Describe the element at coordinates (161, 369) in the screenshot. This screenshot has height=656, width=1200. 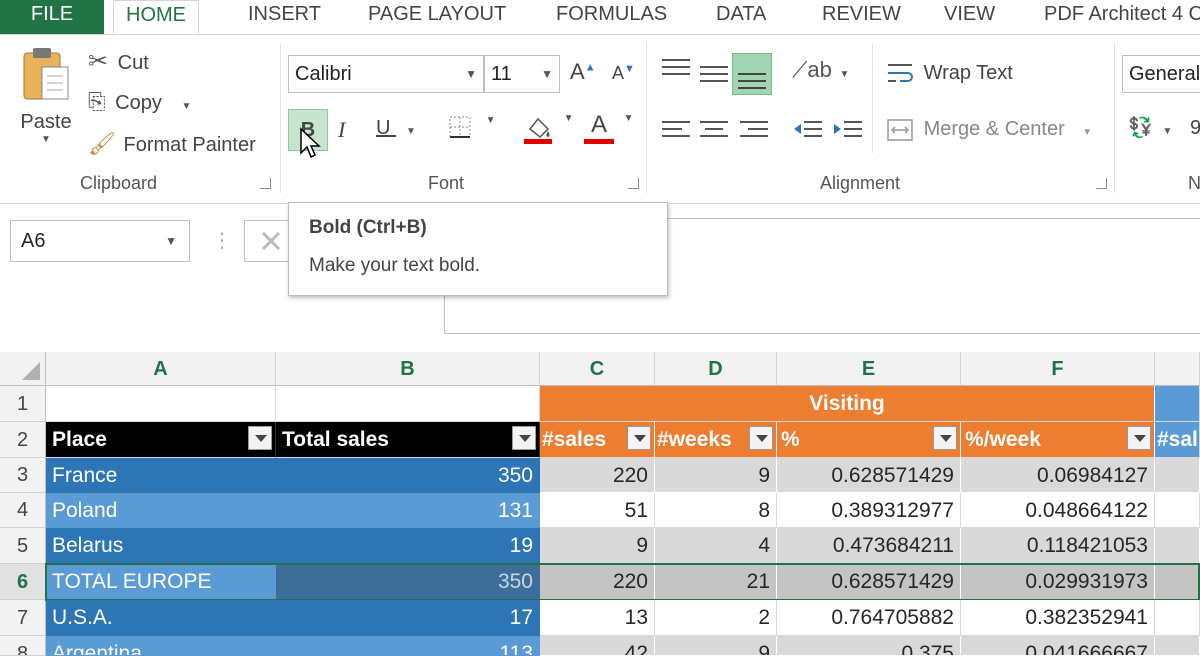
I see `column-header-a: A` at that location.